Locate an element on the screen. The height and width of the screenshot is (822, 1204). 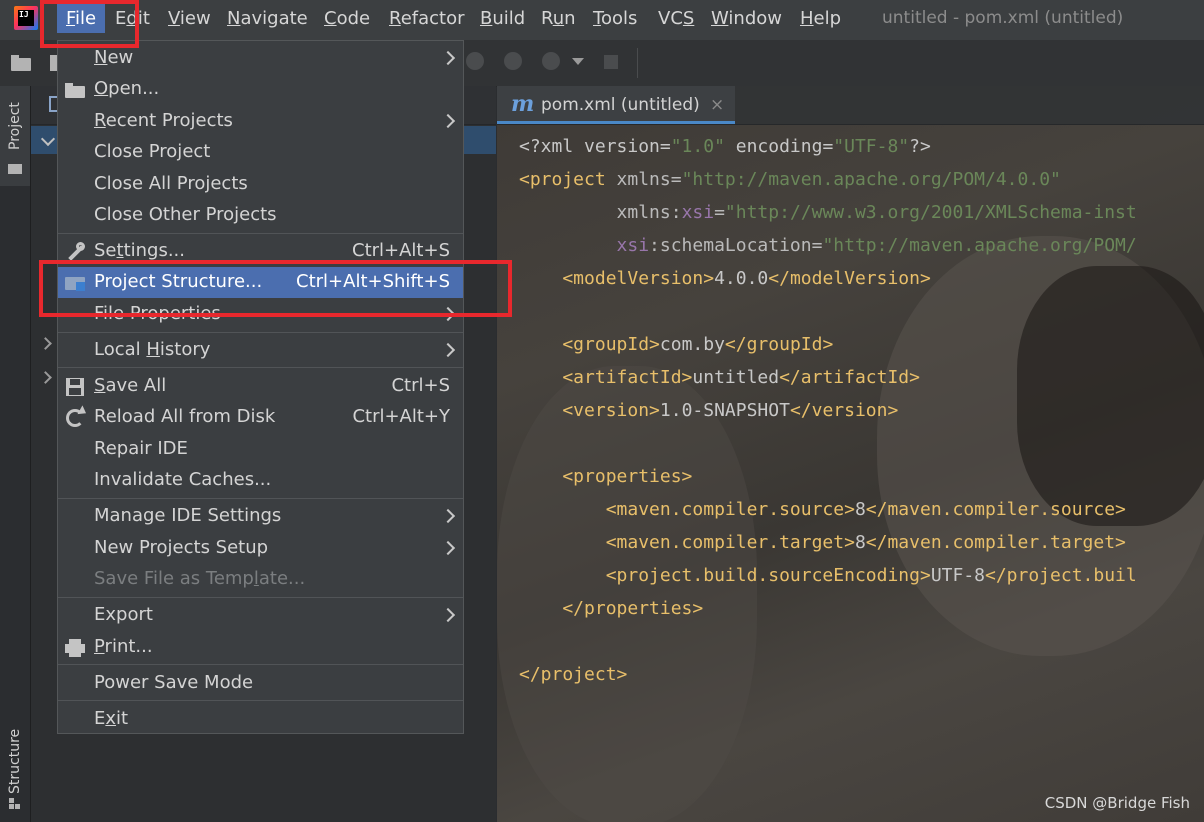
code-token: <properties> is located at coordinates (606, 476).